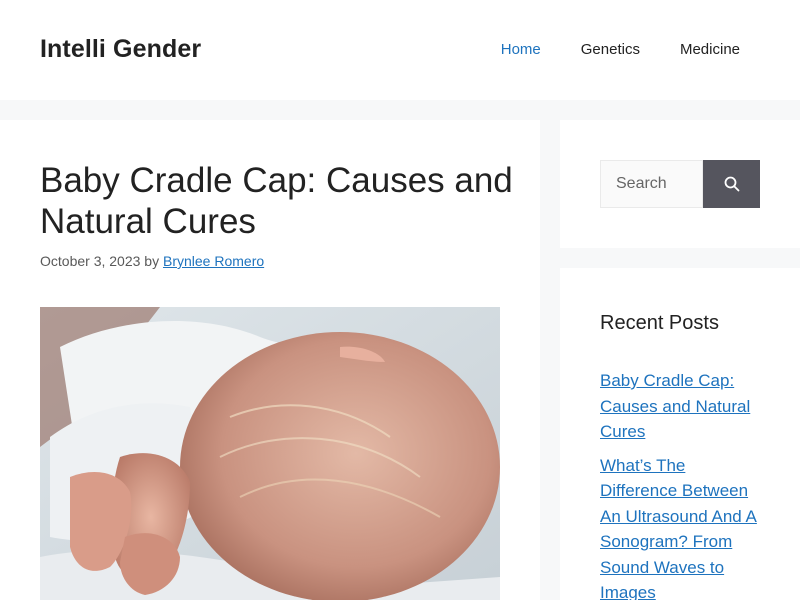 The width and height of the screenshot is (800, 600). I want to click on search-button, so click(731, 184).